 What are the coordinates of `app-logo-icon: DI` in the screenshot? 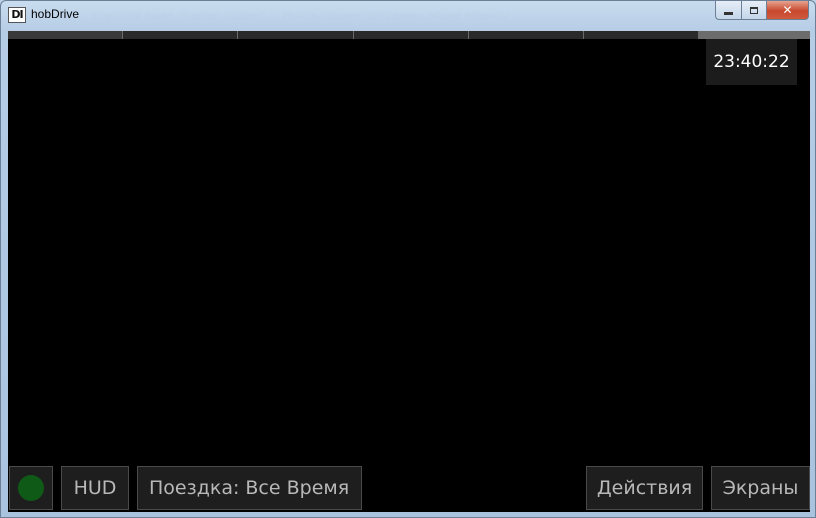 It's located at (17, 15).